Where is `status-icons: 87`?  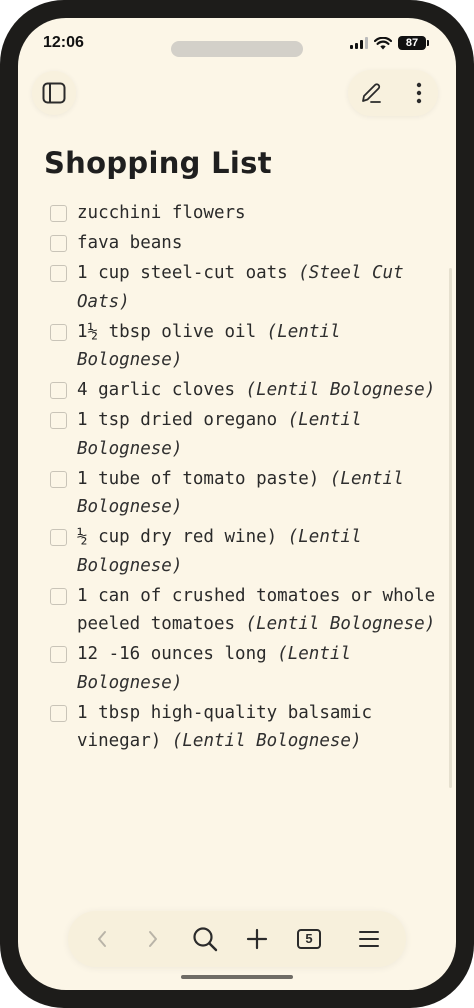 status-icons: 87 is located at coordinates (389, 43).